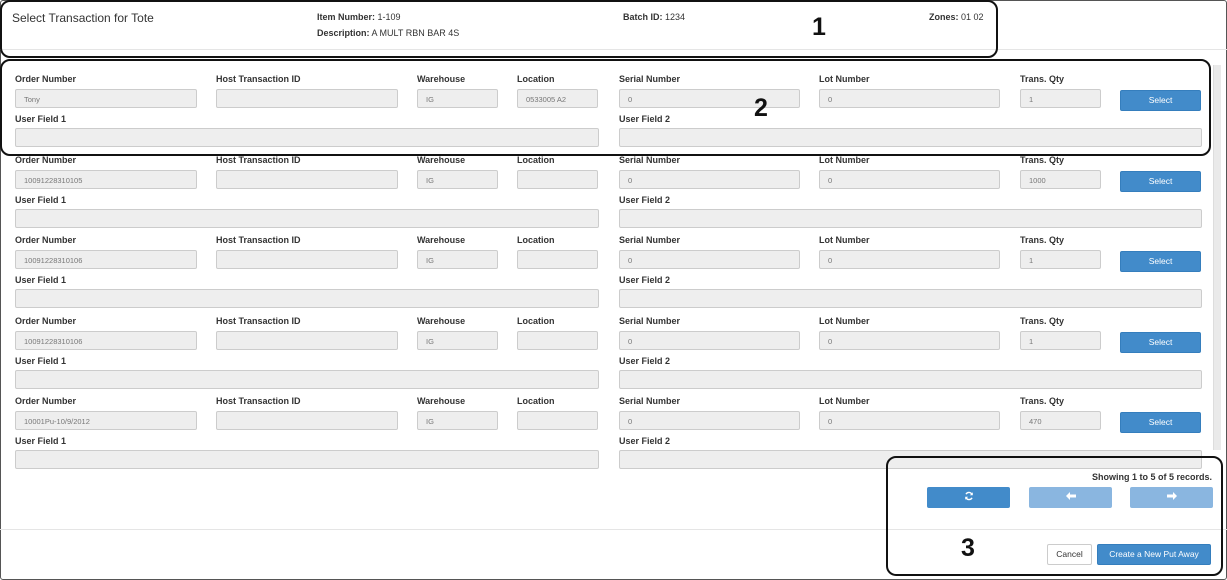  I want to click on order-number-field: 10091228310105, so click(106, 179).